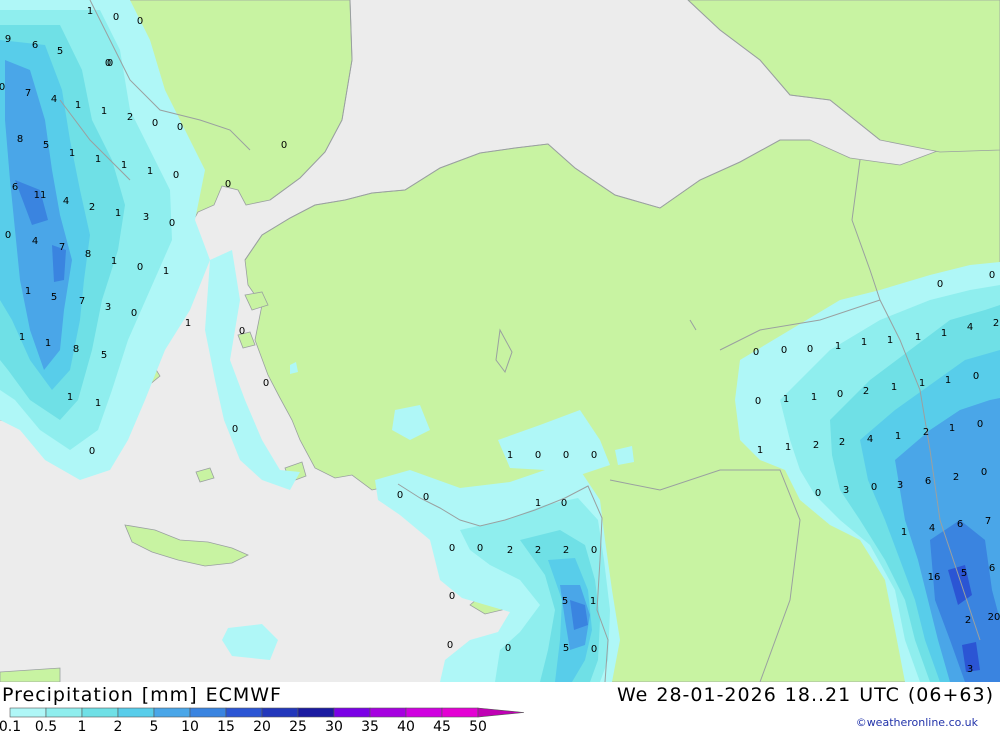  I want to click on precip-value-label: 16, so click(934, 577).